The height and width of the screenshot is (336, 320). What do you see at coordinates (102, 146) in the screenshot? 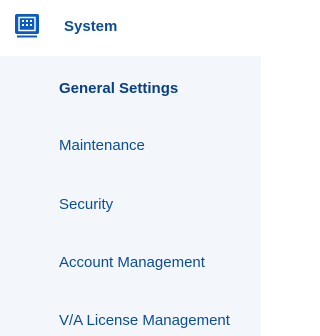
I see `menu-item-maintenance: Maintenance` at bounding box center [102, 146].